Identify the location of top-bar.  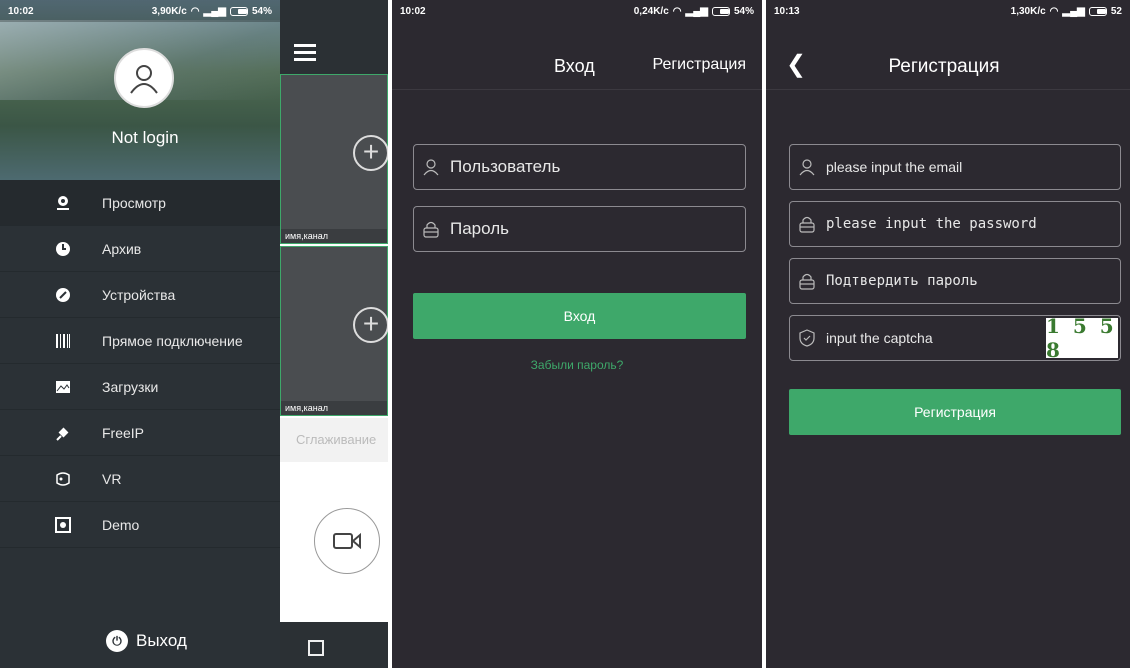
(334, 37).